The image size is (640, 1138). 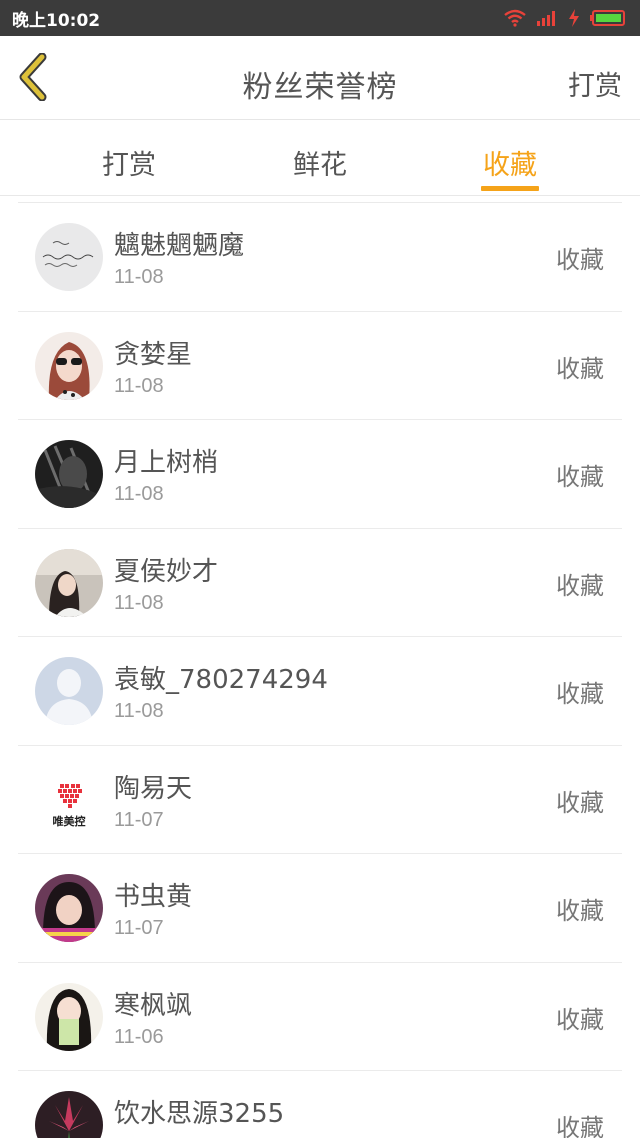 I want to click on user-name: 寒枫飒, so click(x=153, y=1005).